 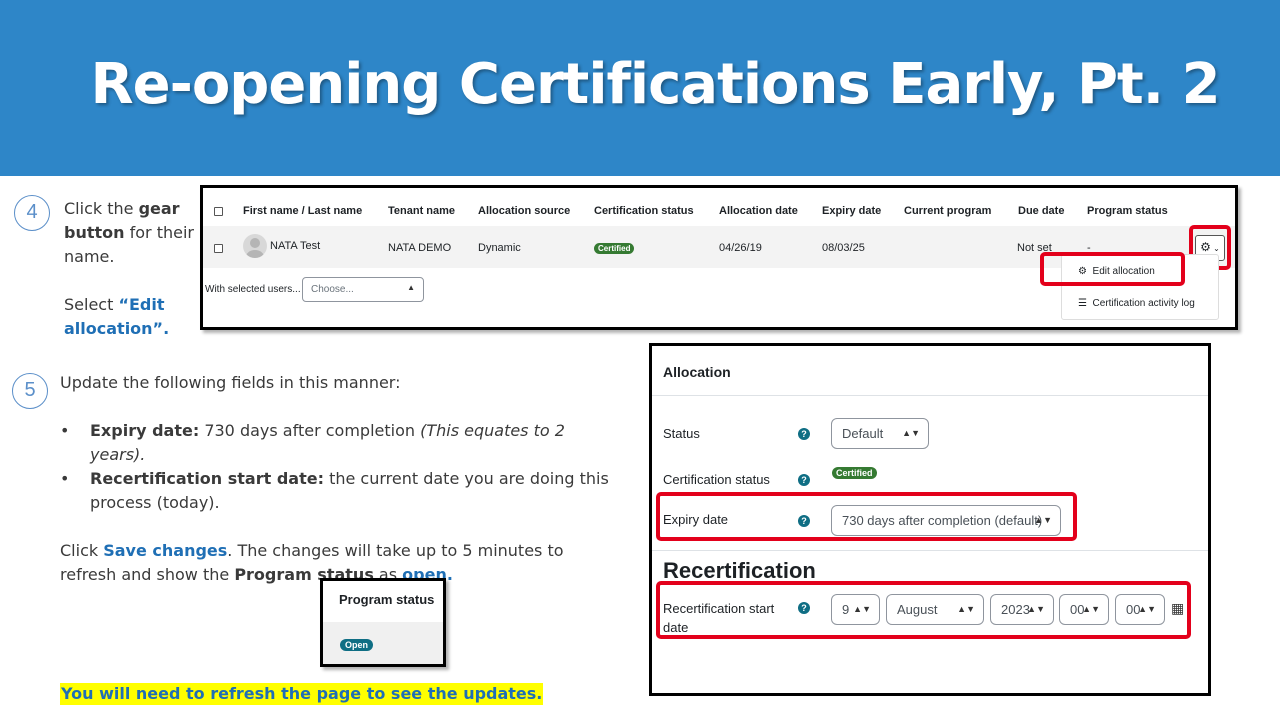 I want to click on col-source: Allocation source, so click(x=524, y=211).